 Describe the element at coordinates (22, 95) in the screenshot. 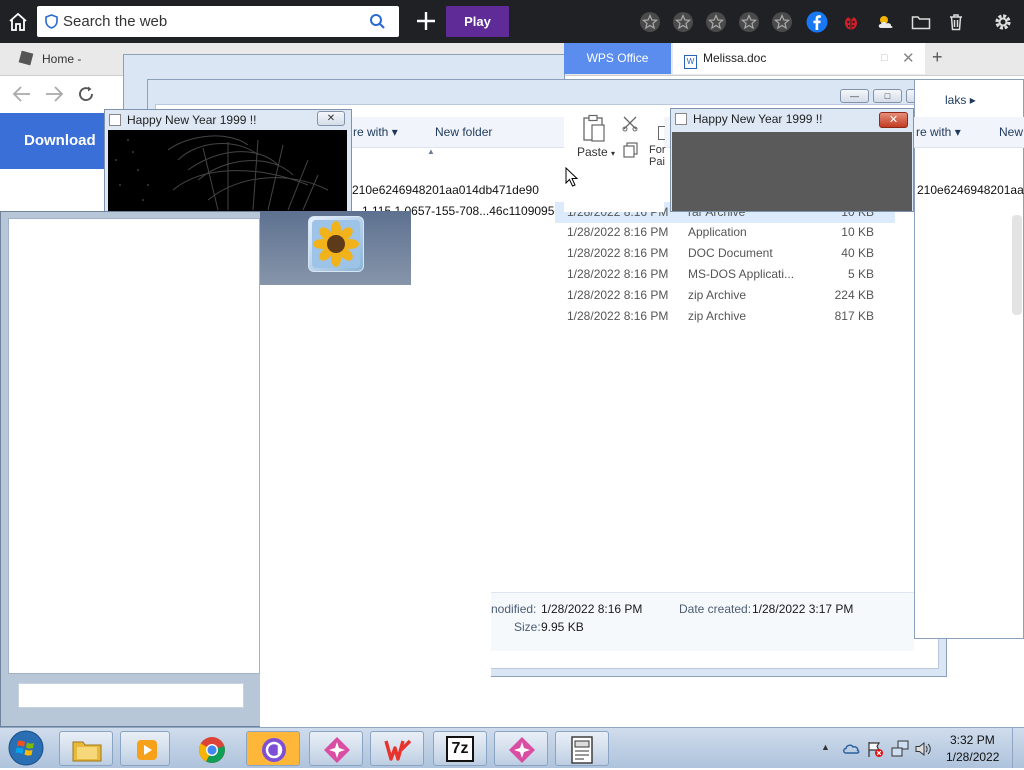

I see `back-icon` at that location.